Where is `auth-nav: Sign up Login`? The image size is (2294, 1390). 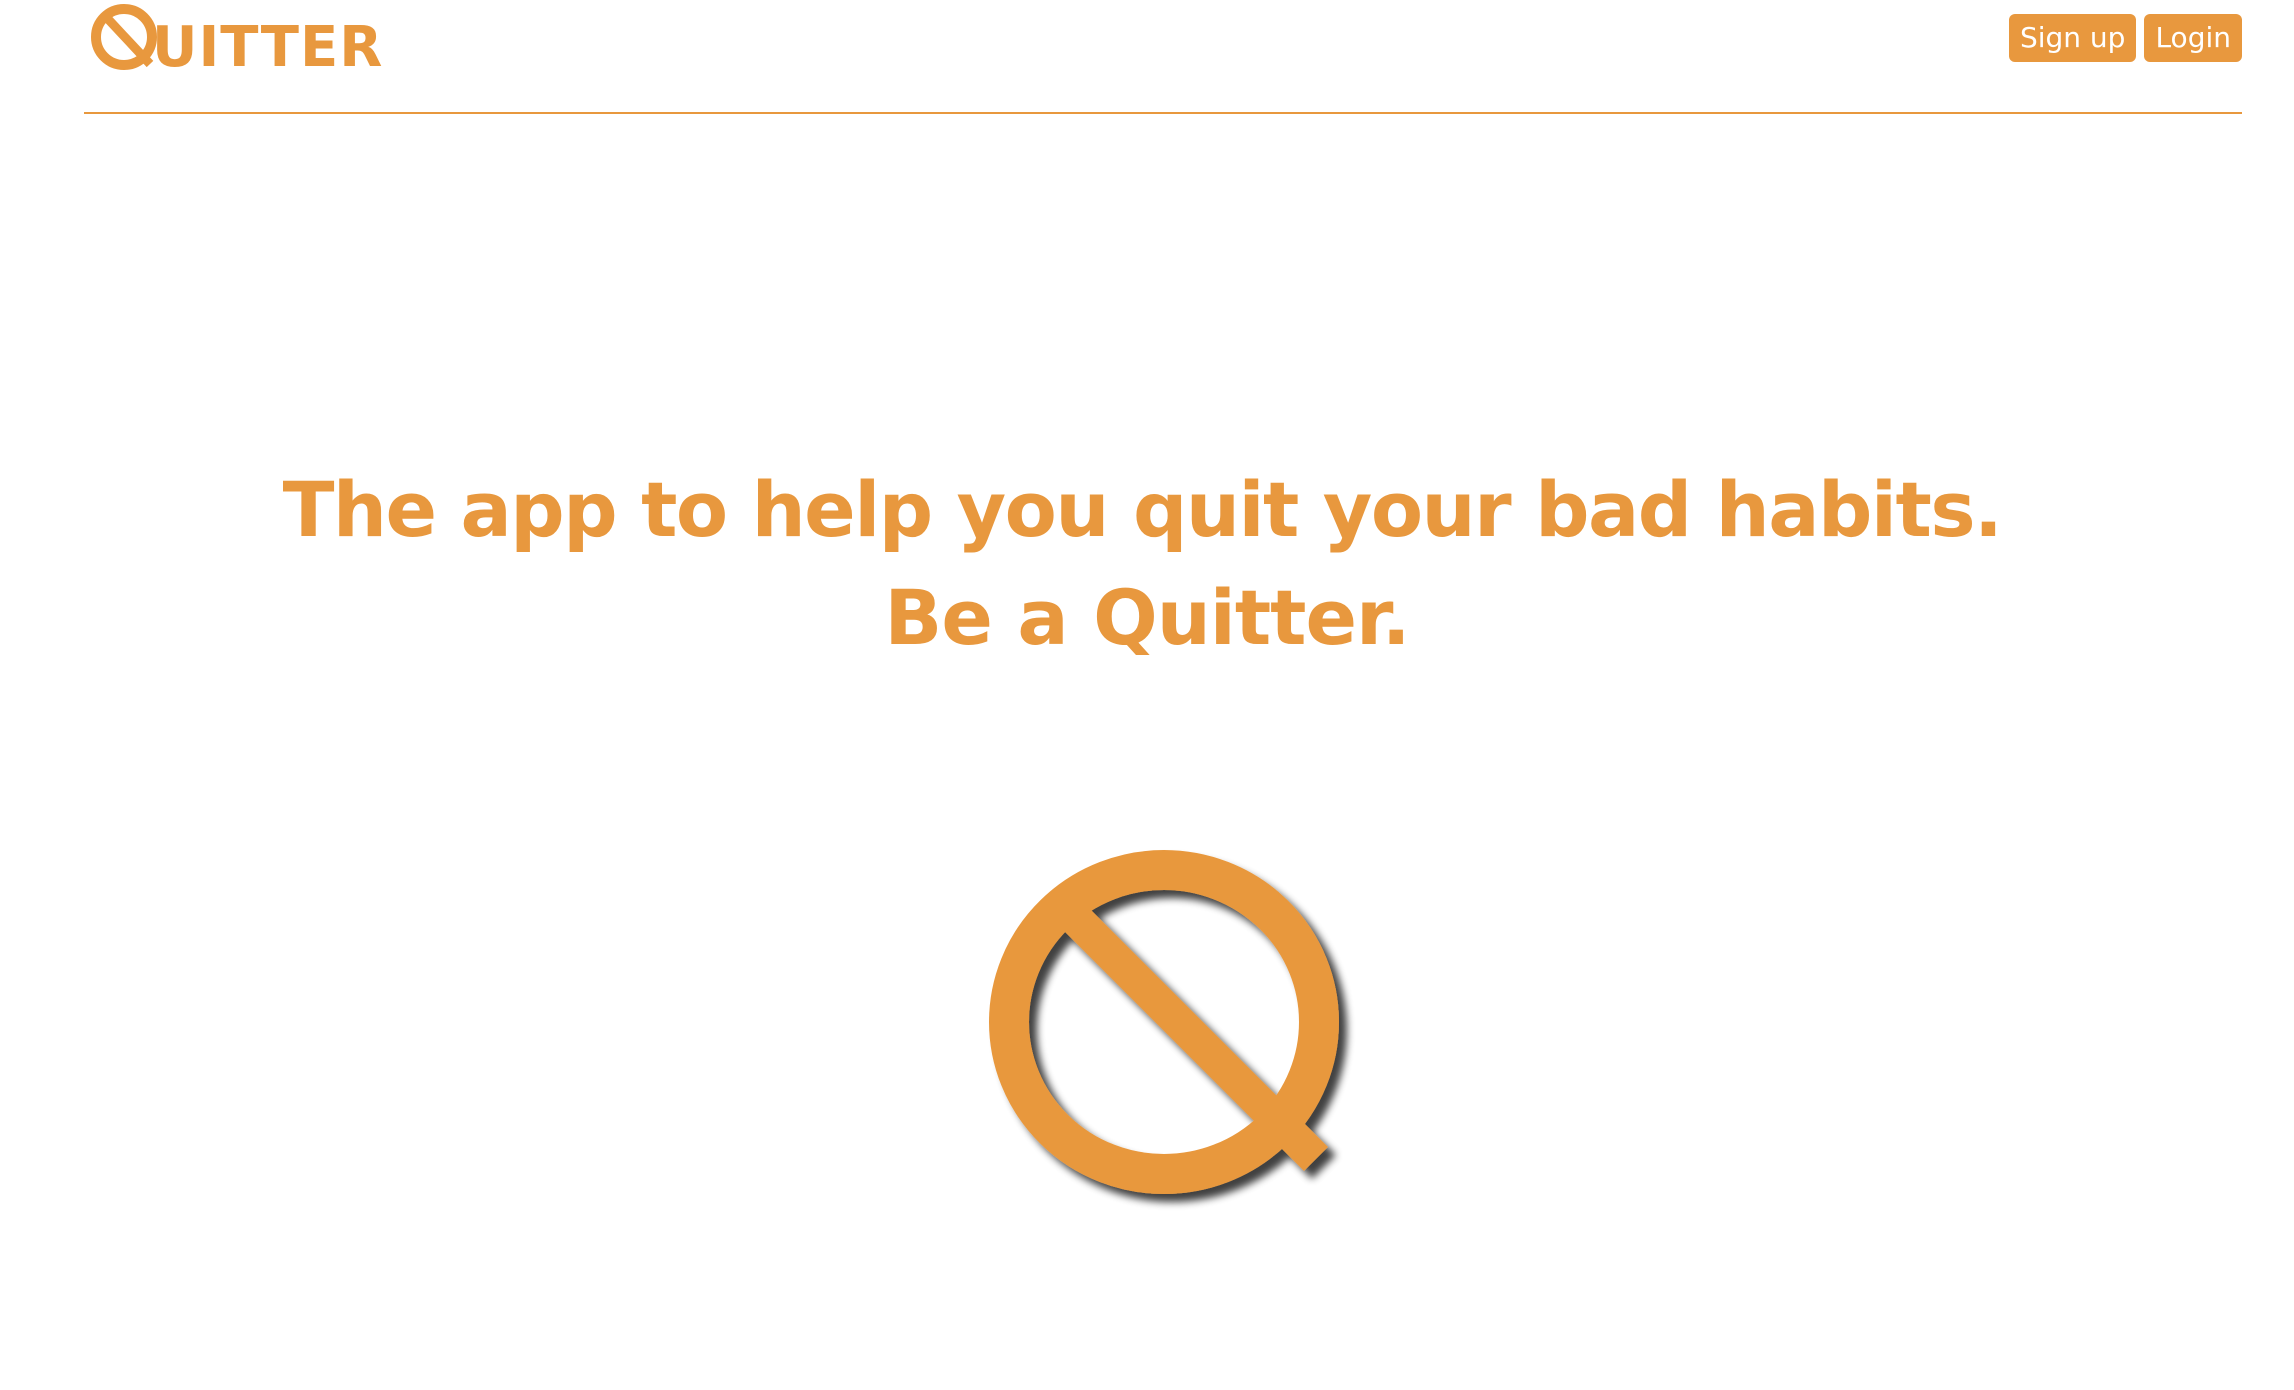
auth-nav: Sign up Login is located at coordinates (2125, 38).